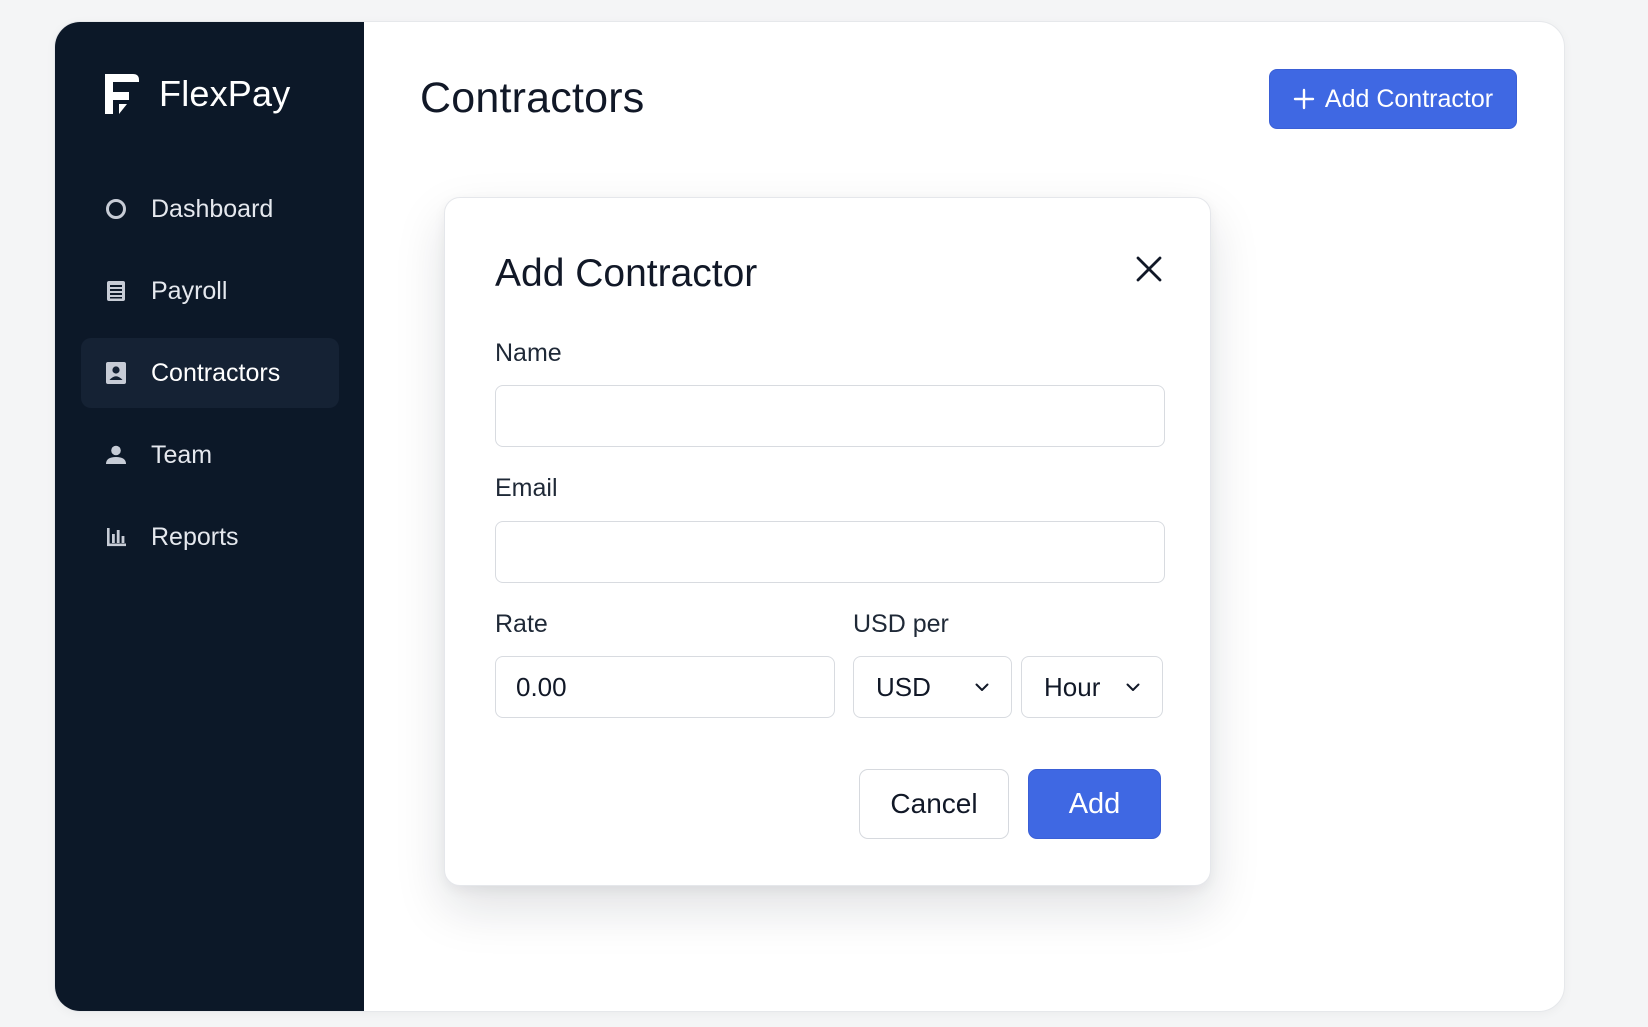 Image resolution: width=1648 pixels, height=1027 pixels. What do you see at coordinates (182, 454) in the screenshot?
I see `sidebar-item-label: Team` at bounding box center [182, 454].